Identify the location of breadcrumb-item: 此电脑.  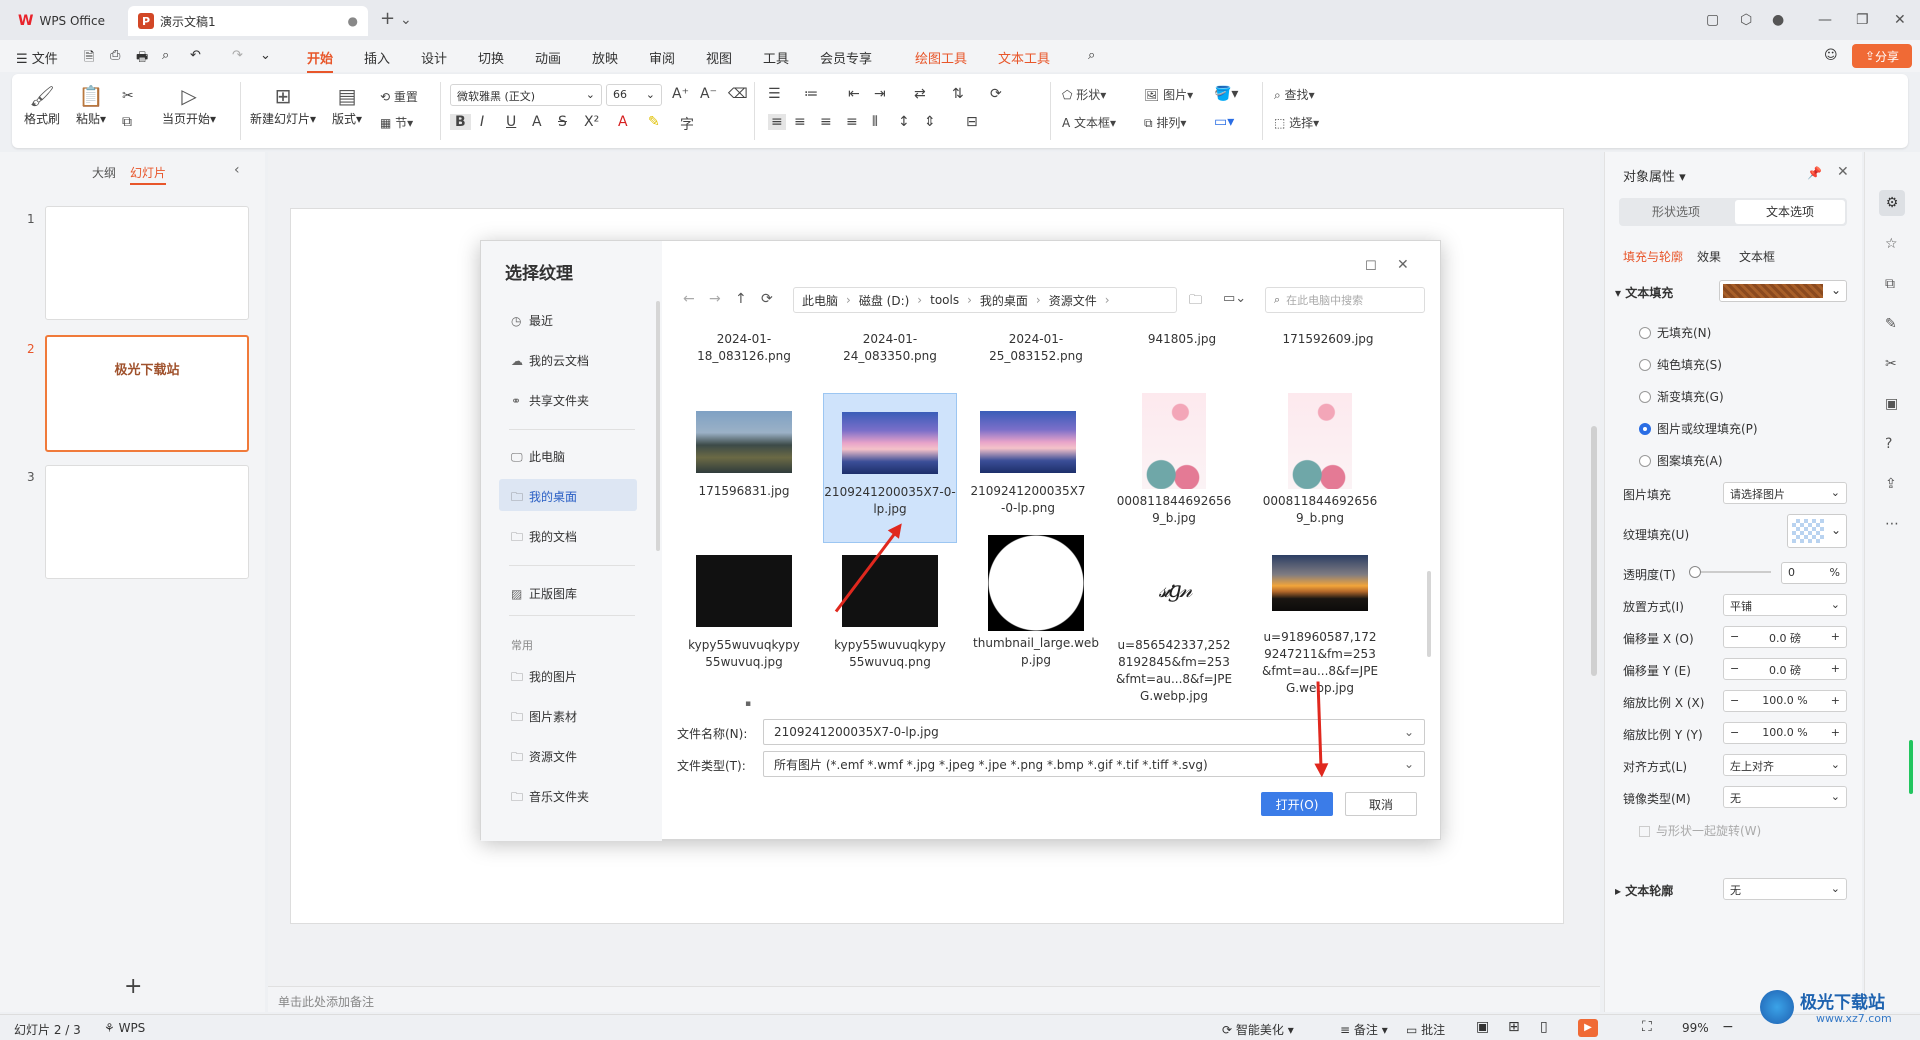
(820, 300).